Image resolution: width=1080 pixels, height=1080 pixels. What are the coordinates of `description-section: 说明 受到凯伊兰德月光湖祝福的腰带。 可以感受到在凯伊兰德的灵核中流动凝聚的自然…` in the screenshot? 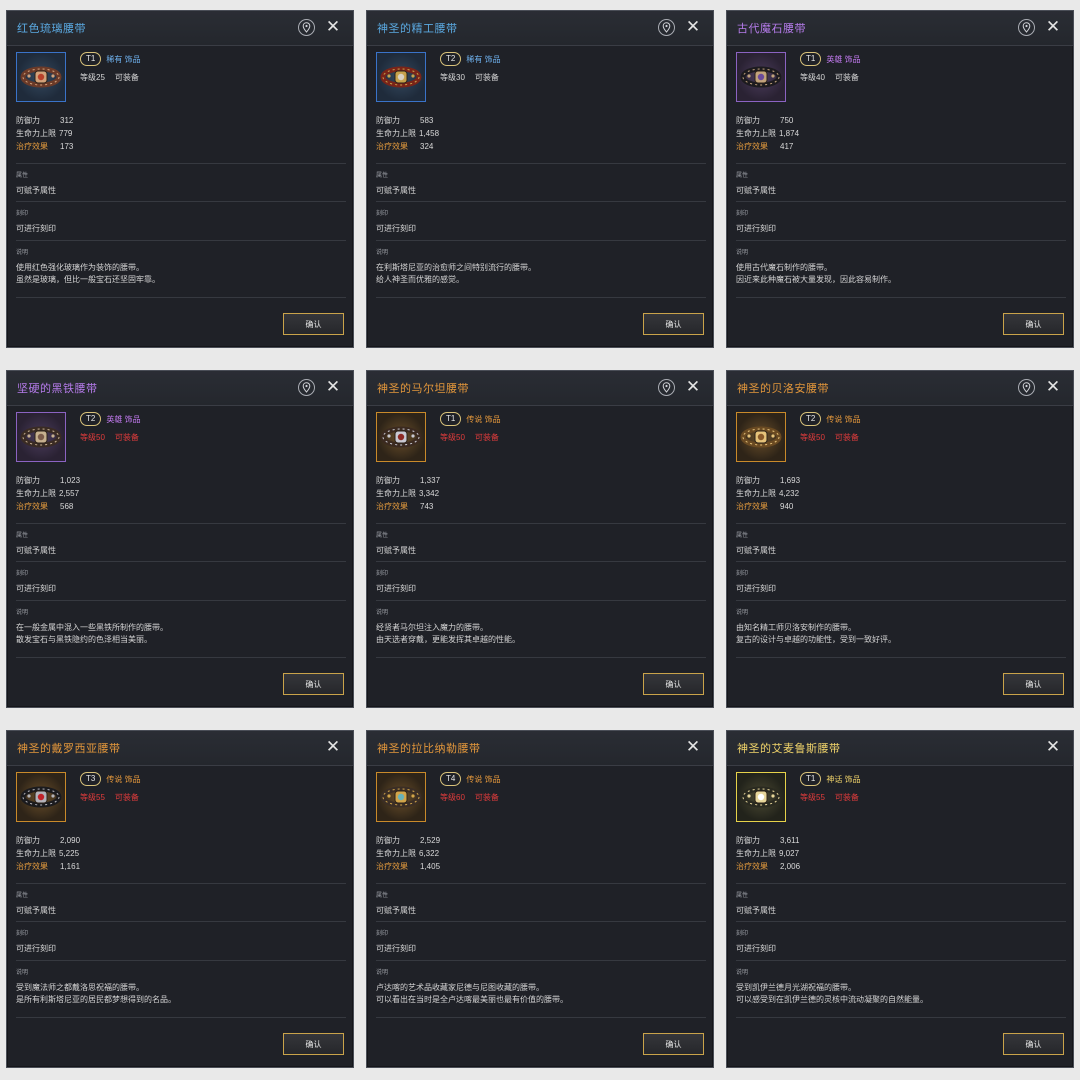 It's located at (901, 983).